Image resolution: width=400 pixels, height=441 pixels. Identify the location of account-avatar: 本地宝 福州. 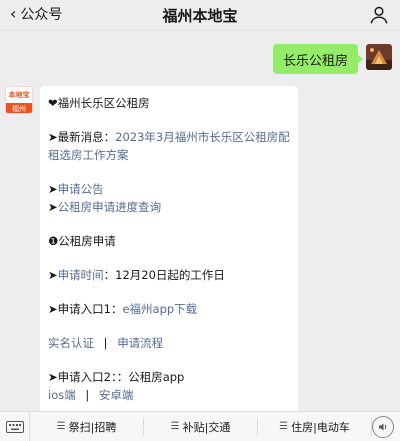
(19, 100).